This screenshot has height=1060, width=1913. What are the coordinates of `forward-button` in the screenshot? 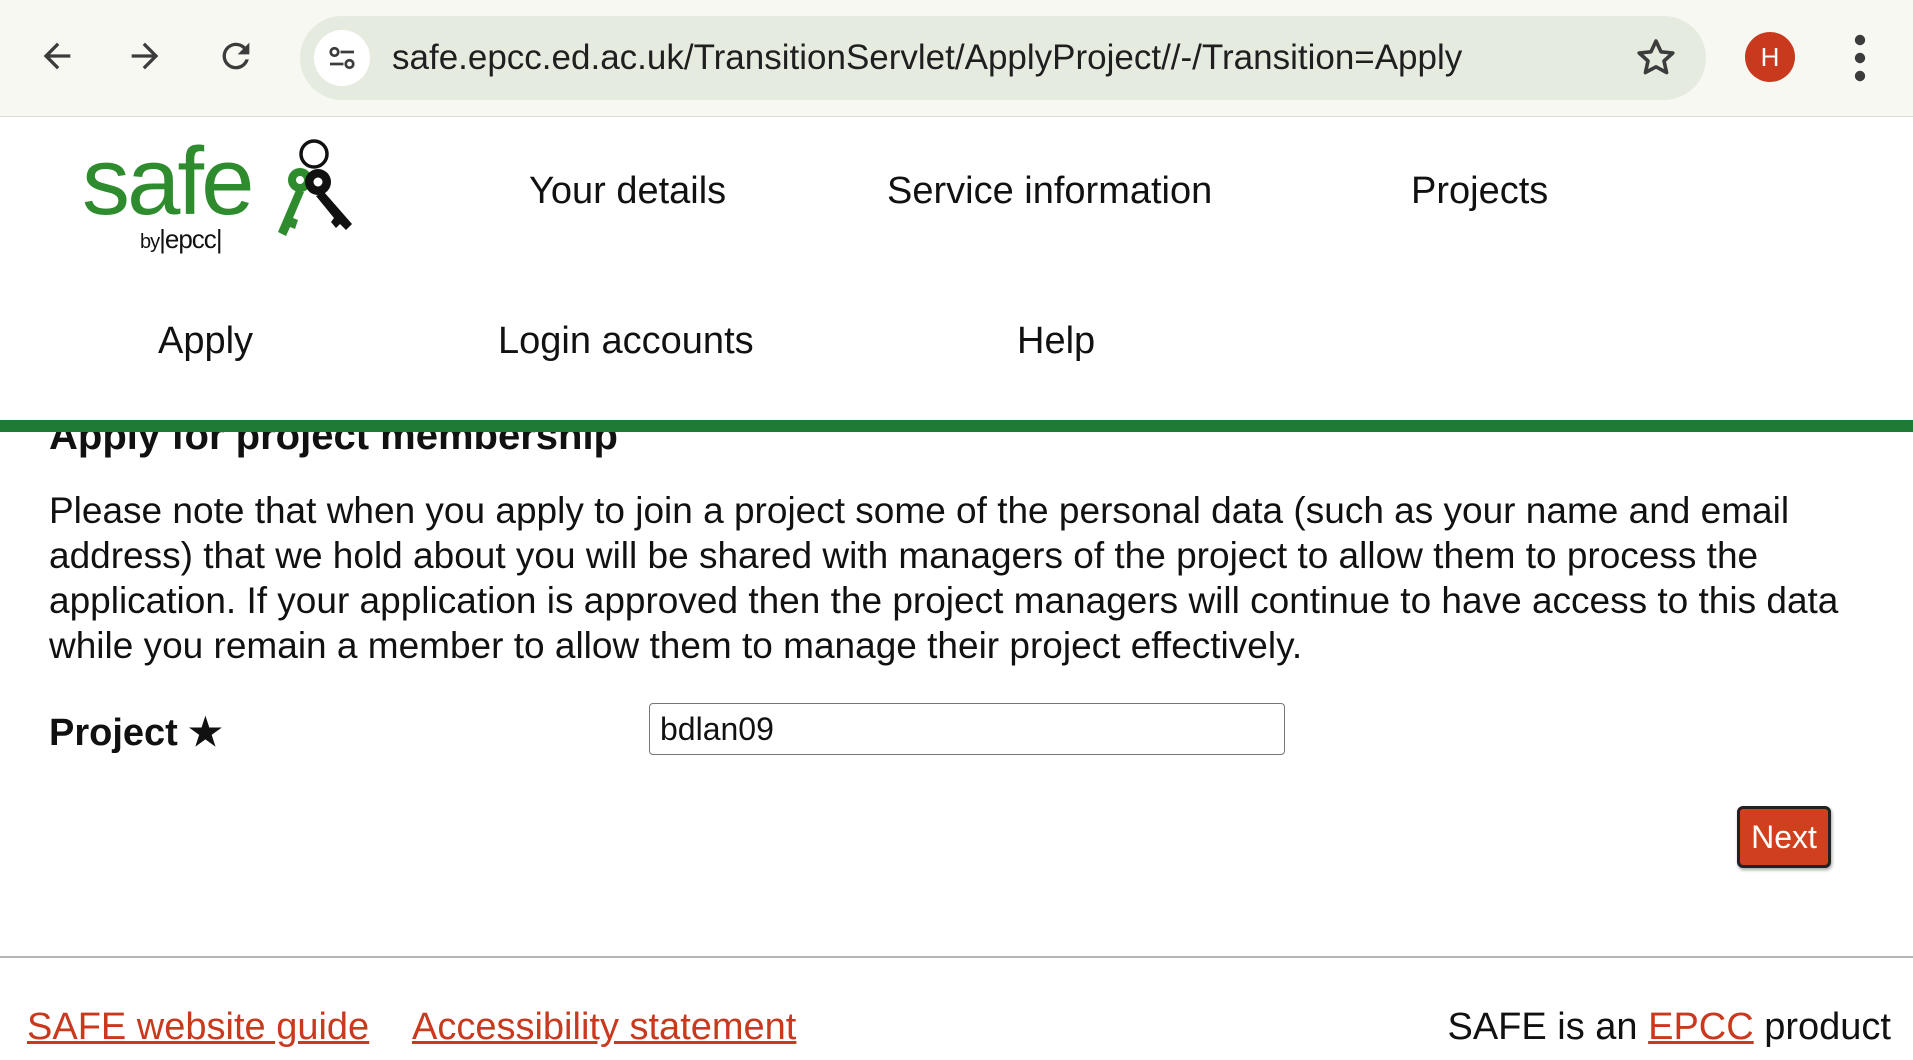 It's located at (145, 56).